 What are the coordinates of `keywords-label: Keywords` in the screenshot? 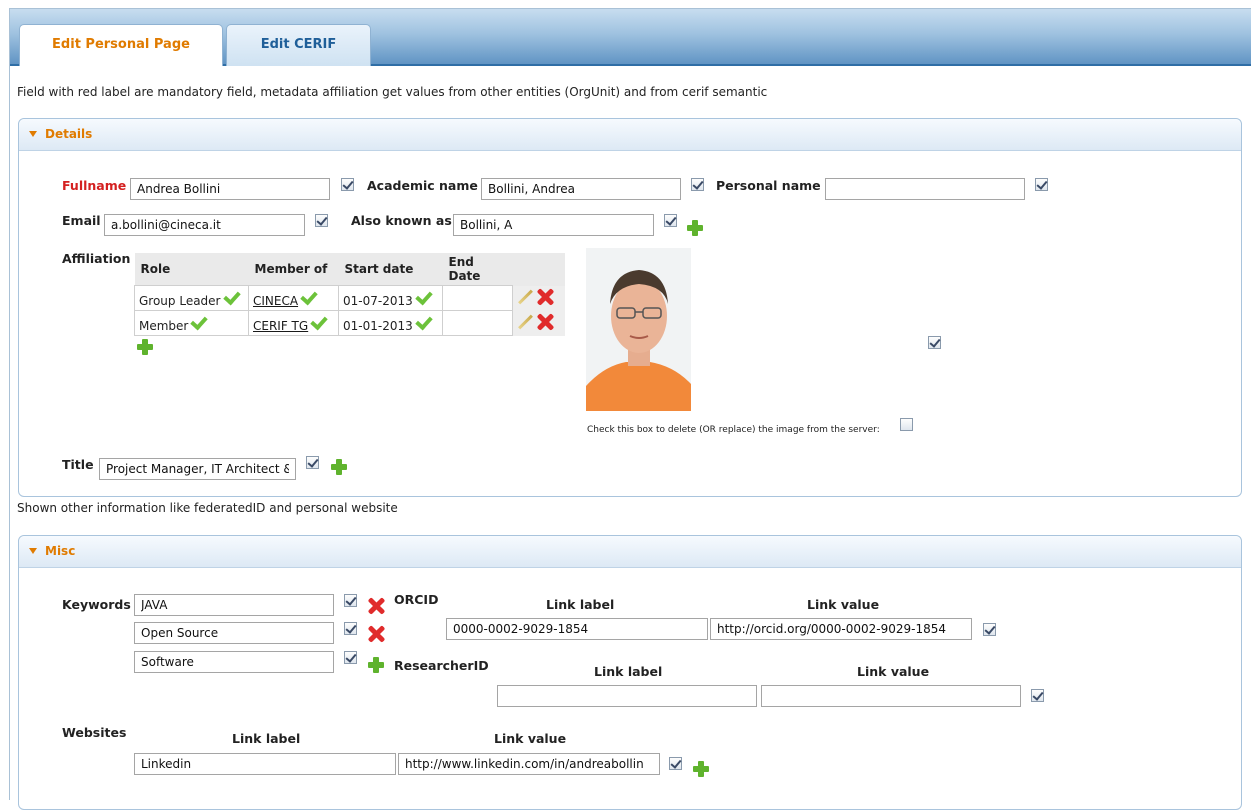 It's located at (96, 604).